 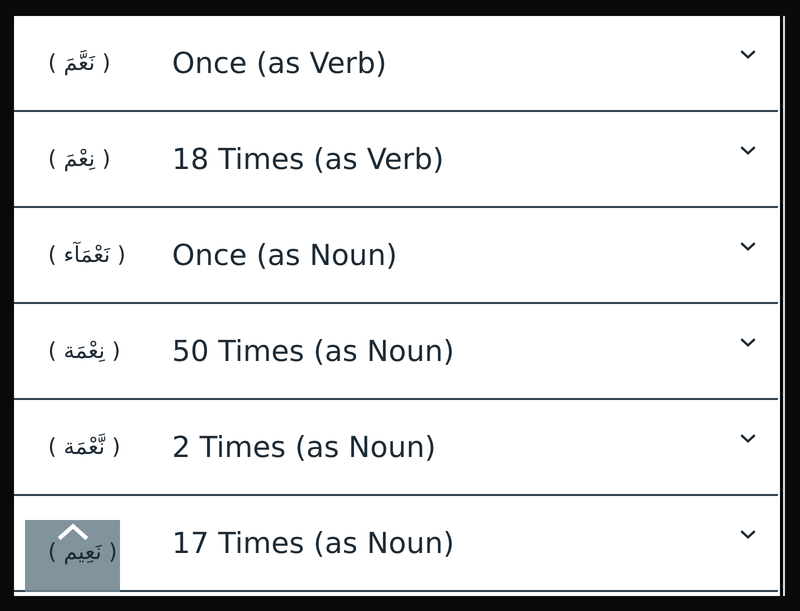 What do you see at coordinates (80, 159) in the screenshot?
I see `arabic-word: ( نِعْمَ )` at bounding box center [80, 159].